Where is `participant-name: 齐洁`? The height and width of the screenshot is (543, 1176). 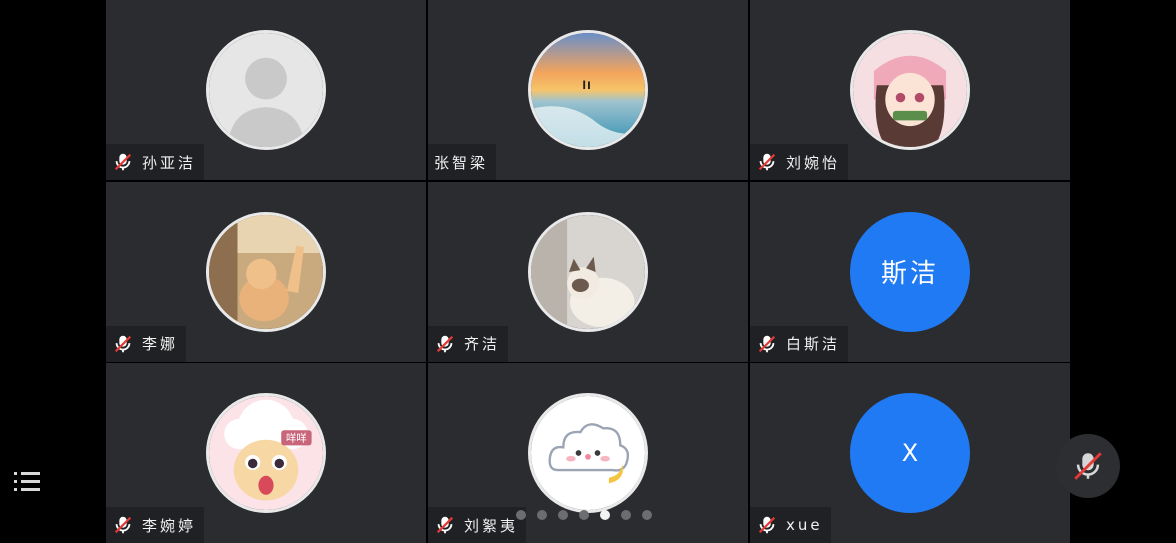
participant-name: 齐洁 is located at coordinates (482, 344).